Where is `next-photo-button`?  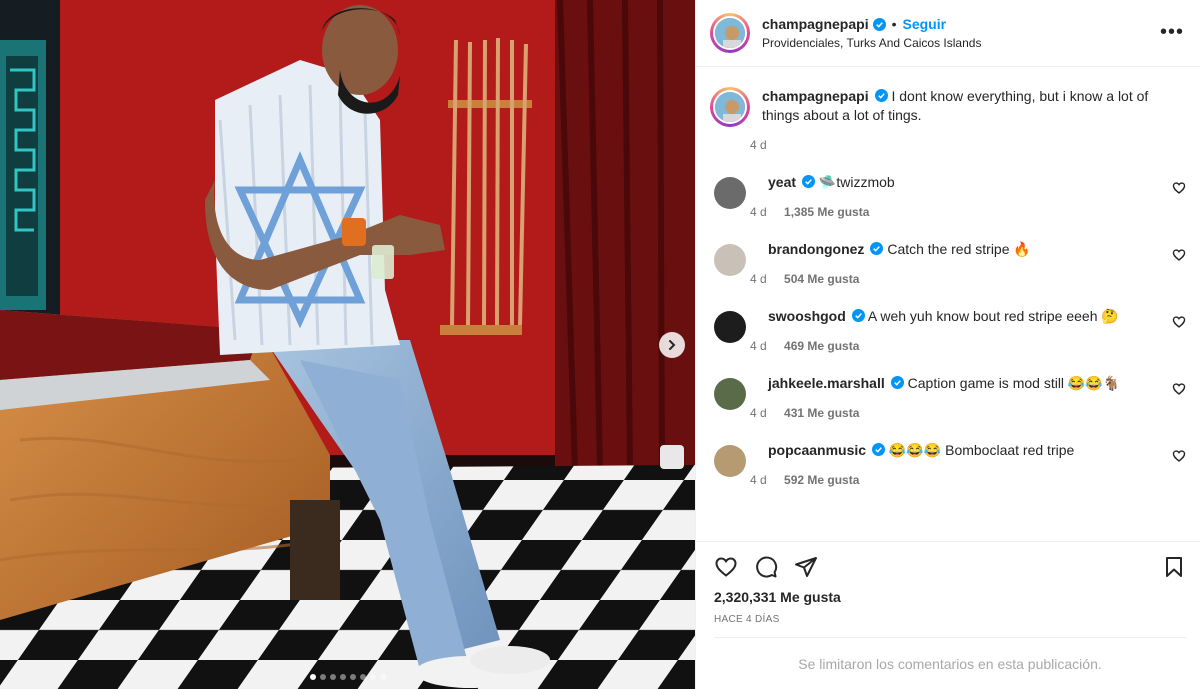
next-photo-button is located at coordinates (672, 345).